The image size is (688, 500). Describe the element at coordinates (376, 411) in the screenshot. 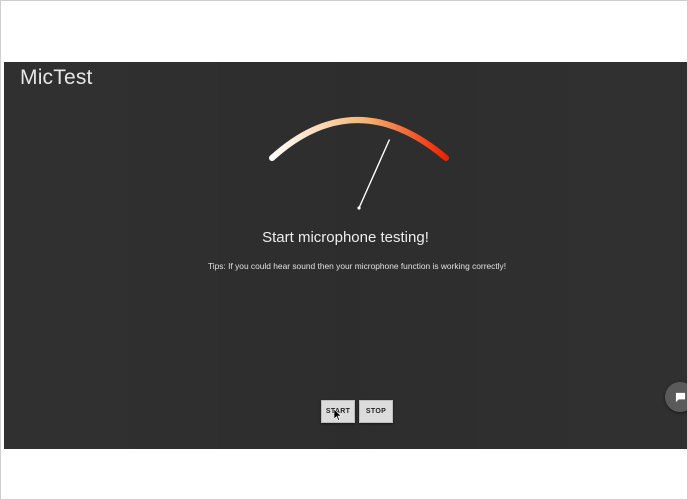

I see `stop-button: STOP` at that location.